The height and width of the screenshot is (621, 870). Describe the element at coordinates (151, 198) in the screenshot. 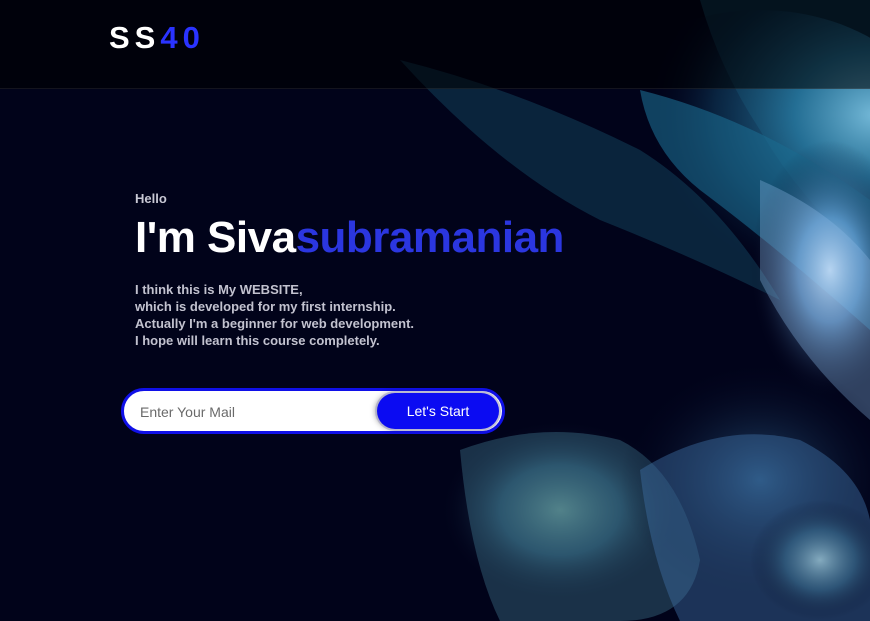

I see `greeting-text: Hello` at that location.